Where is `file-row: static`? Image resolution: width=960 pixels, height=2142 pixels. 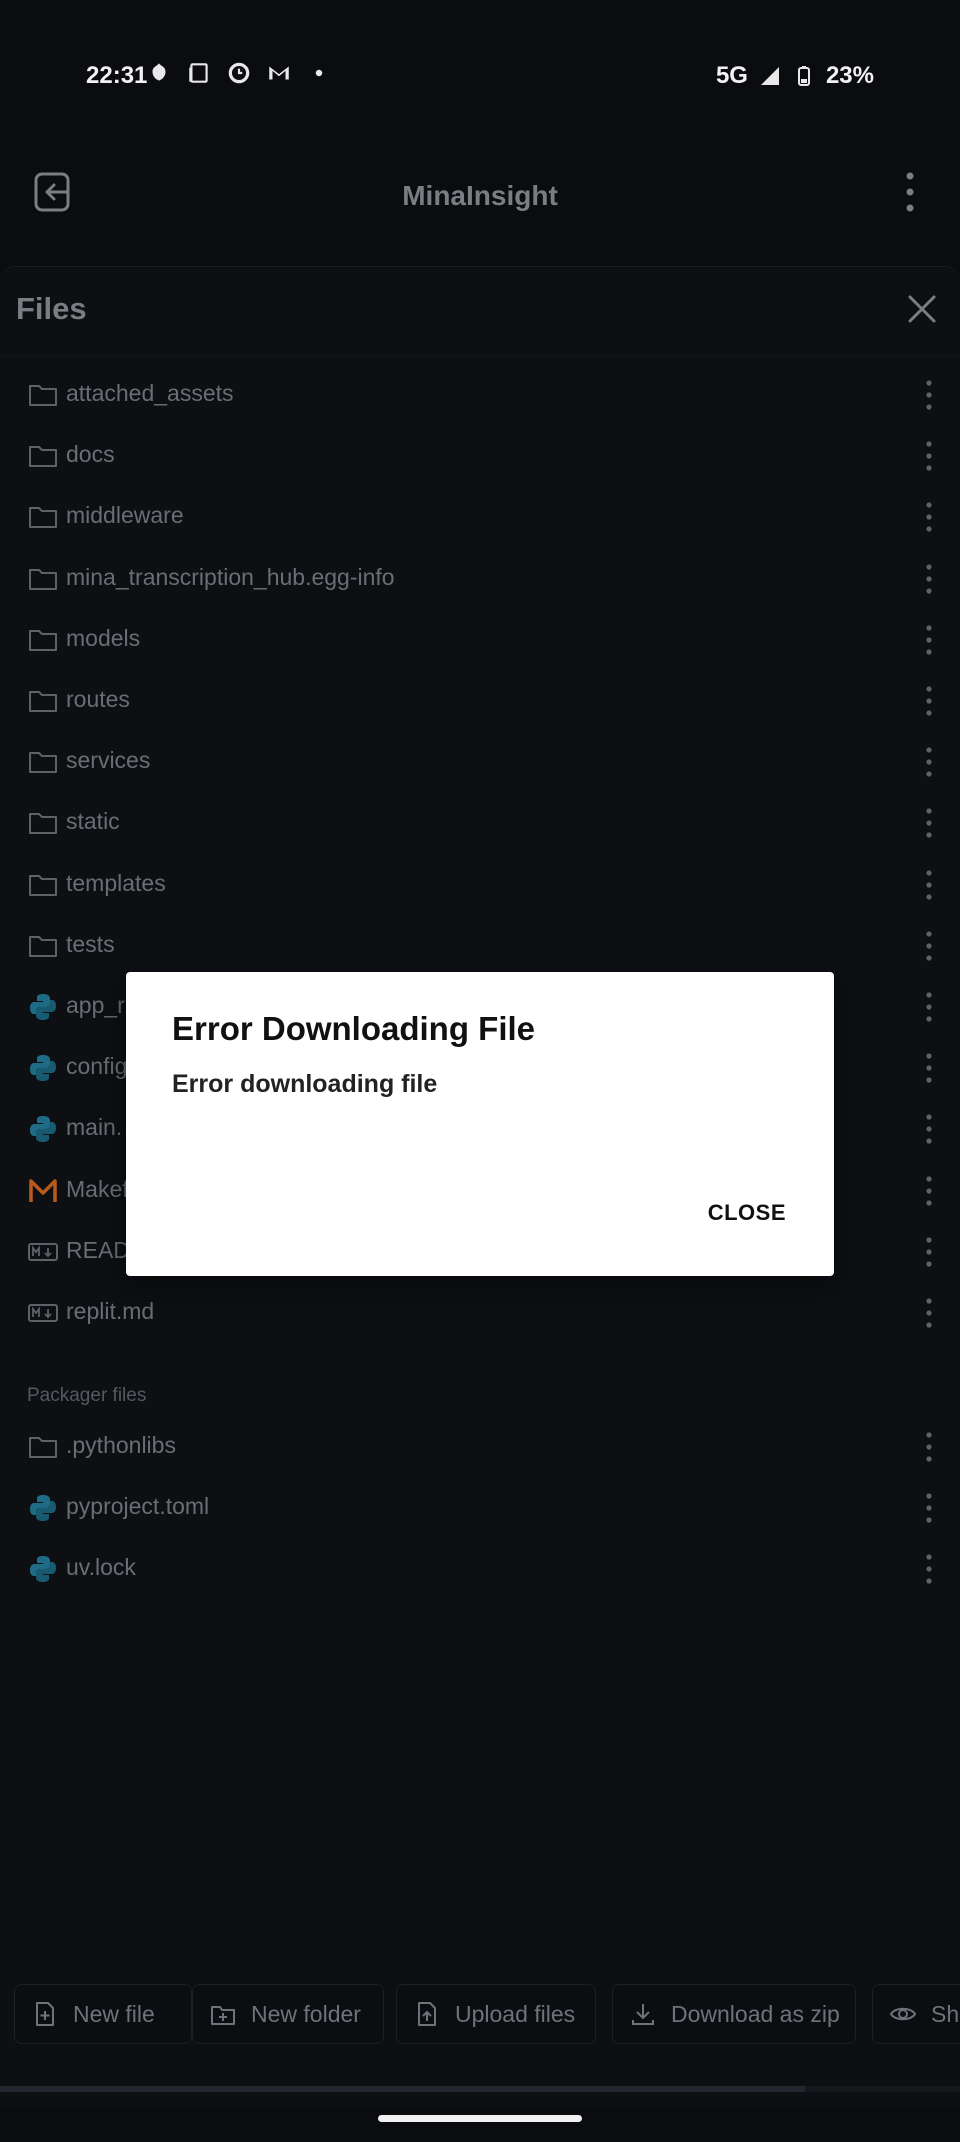 file-row: static is located at coordinates (480, 824).